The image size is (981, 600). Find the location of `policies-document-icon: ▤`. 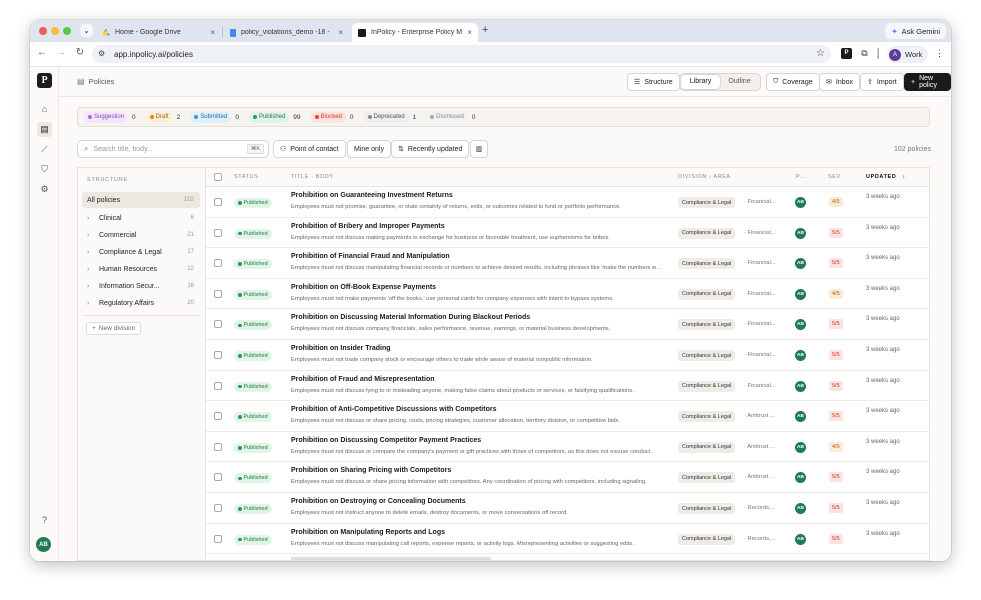

policies-document-icon: ▤ is located at coordinates (44, 129).